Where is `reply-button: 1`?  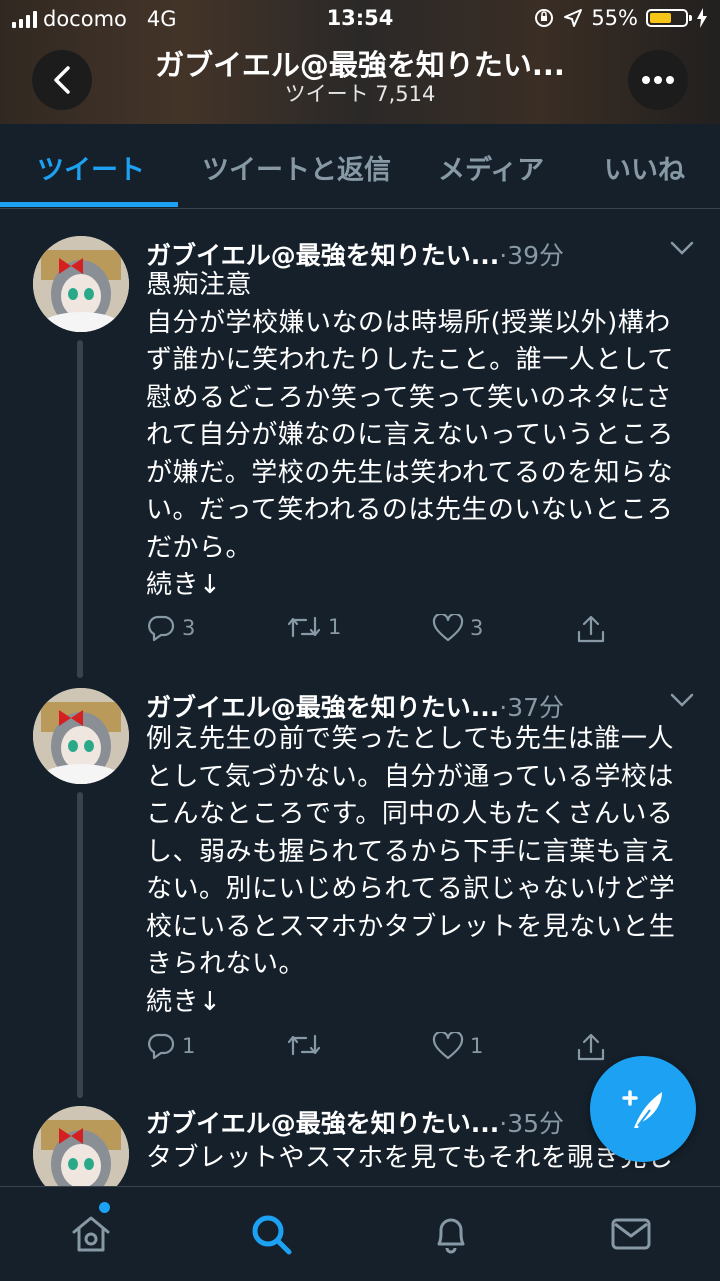
reply-button: 1 is located at coordinates (170, 1046).